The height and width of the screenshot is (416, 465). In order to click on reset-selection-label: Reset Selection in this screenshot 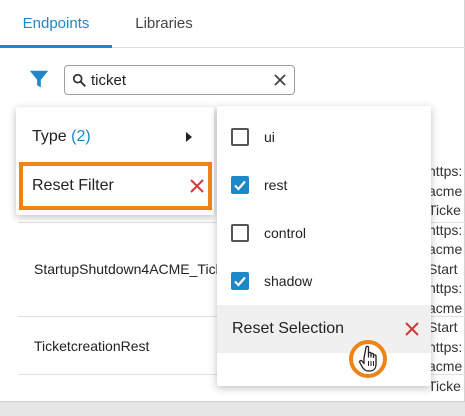, I will do `click(288, 328)`.